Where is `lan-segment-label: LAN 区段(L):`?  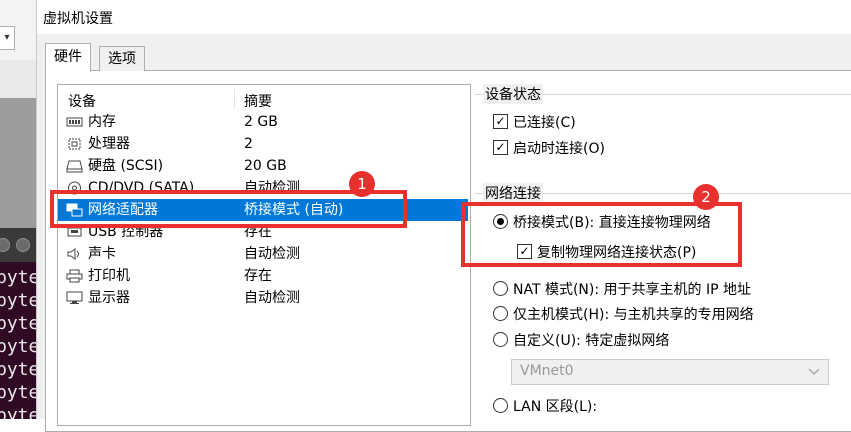 lan-segment-label: LAN 区段(L): is located at coordinates (555, 406).